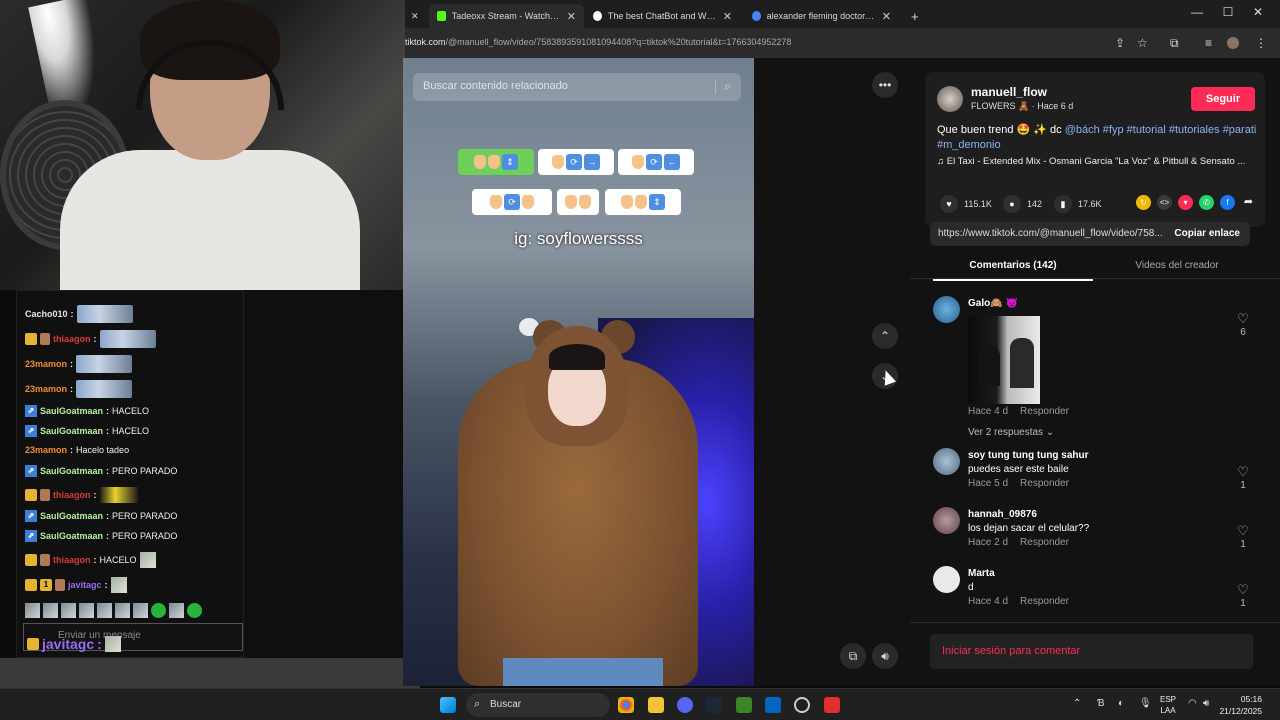 This screenshot has height=720, width=1280. Describe the element at coordinates (821, 16) in the screenshot. I see `tab-google: alexander fleming doctor - Busc ✕` at that location.